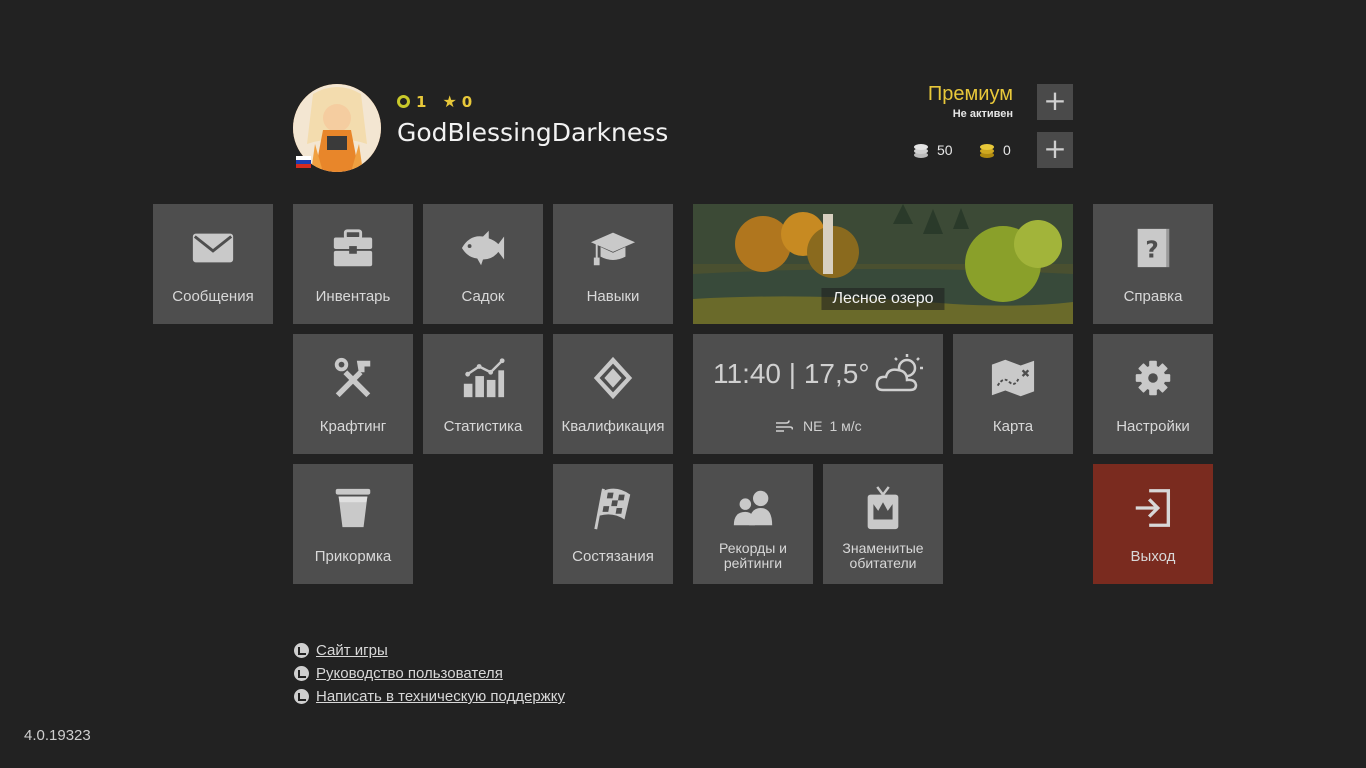  What do you see at coordinates (753, 508) in the screenshot?
I see `people-group-icon` at bounding box center [753, 508].